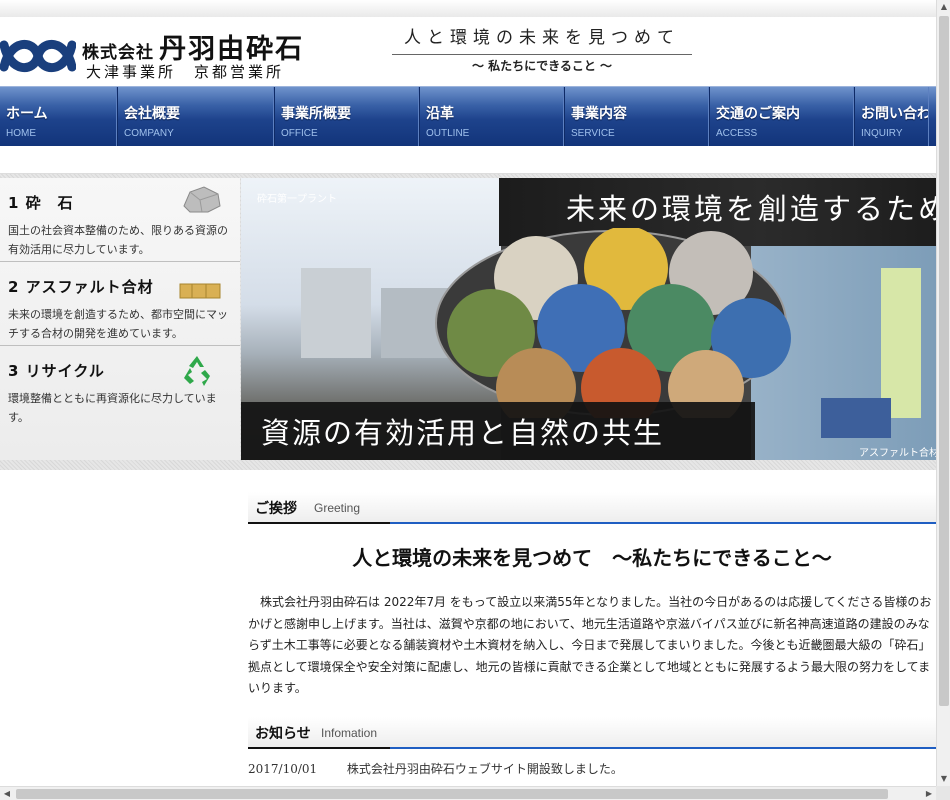  Describe the element at coordinates (118, 53) in the screenshot. I see `company-prefix: 株式会社` at that location.